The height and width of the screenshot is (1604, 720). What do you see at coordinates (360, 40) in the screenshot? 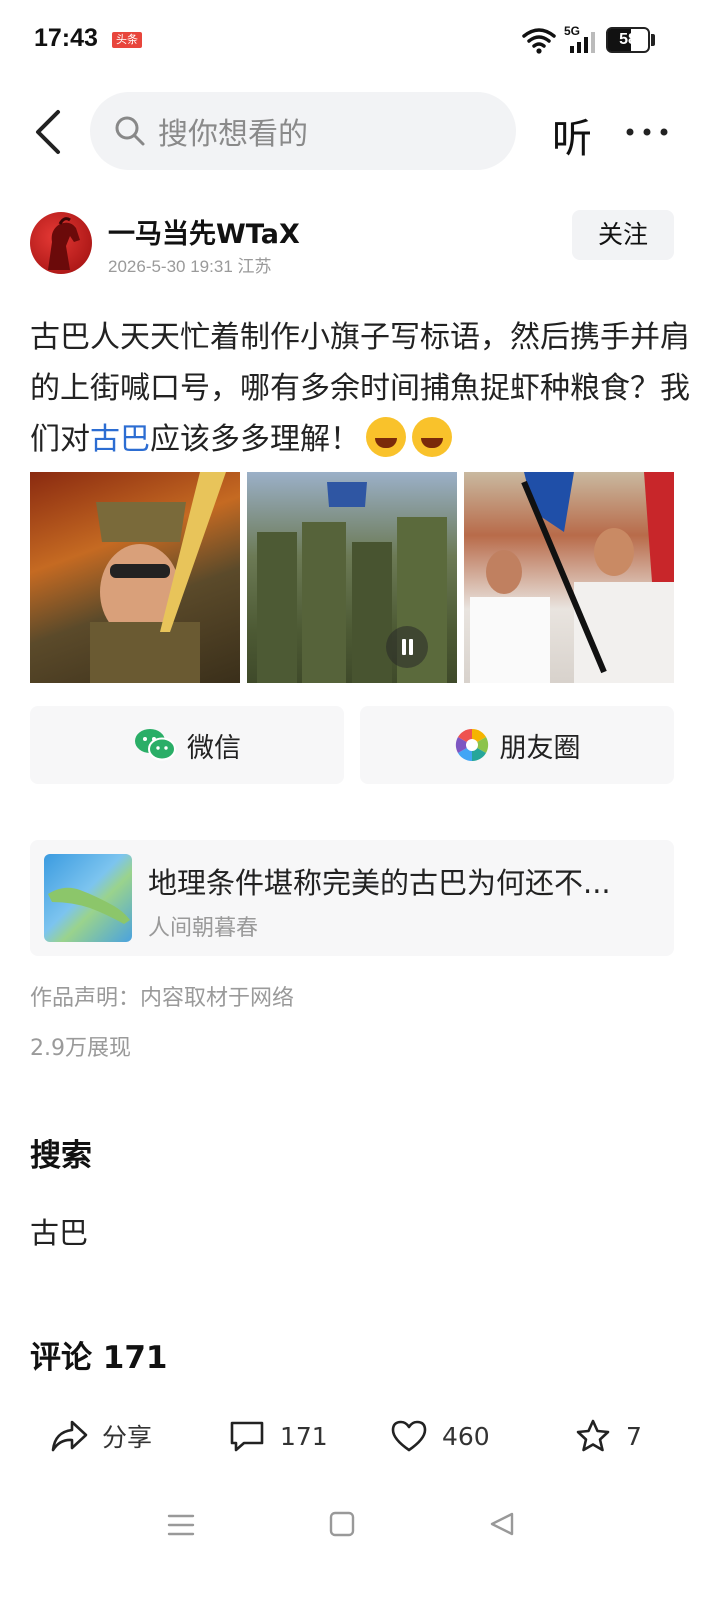
I see `status-bar: 17:43 头条 5G 58` at bounding box center [360, 40].